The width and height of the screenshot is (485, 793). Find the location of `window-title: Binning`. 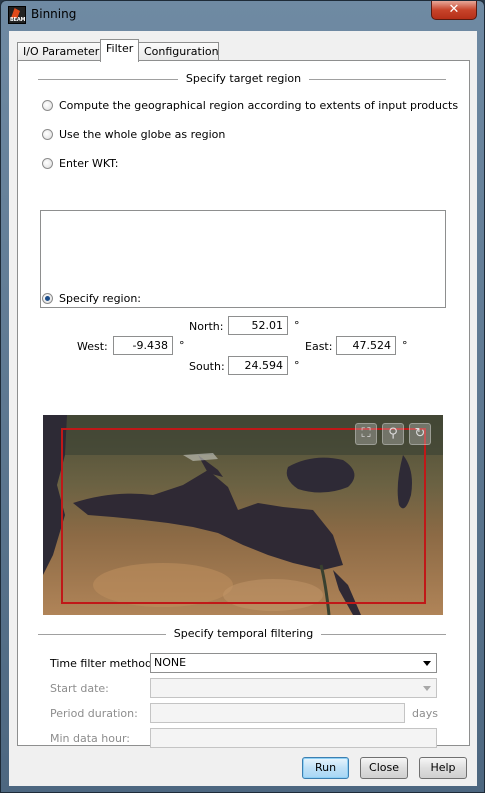

window-title: Binning is located at coordinates (54, 14).